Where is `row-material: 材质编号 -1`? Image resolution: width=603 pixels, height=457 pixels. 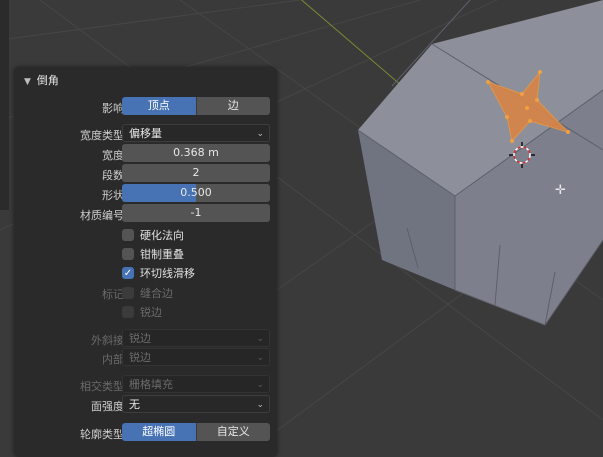 row-material: 材质编号 -1 is located at coordinates (145, 213).